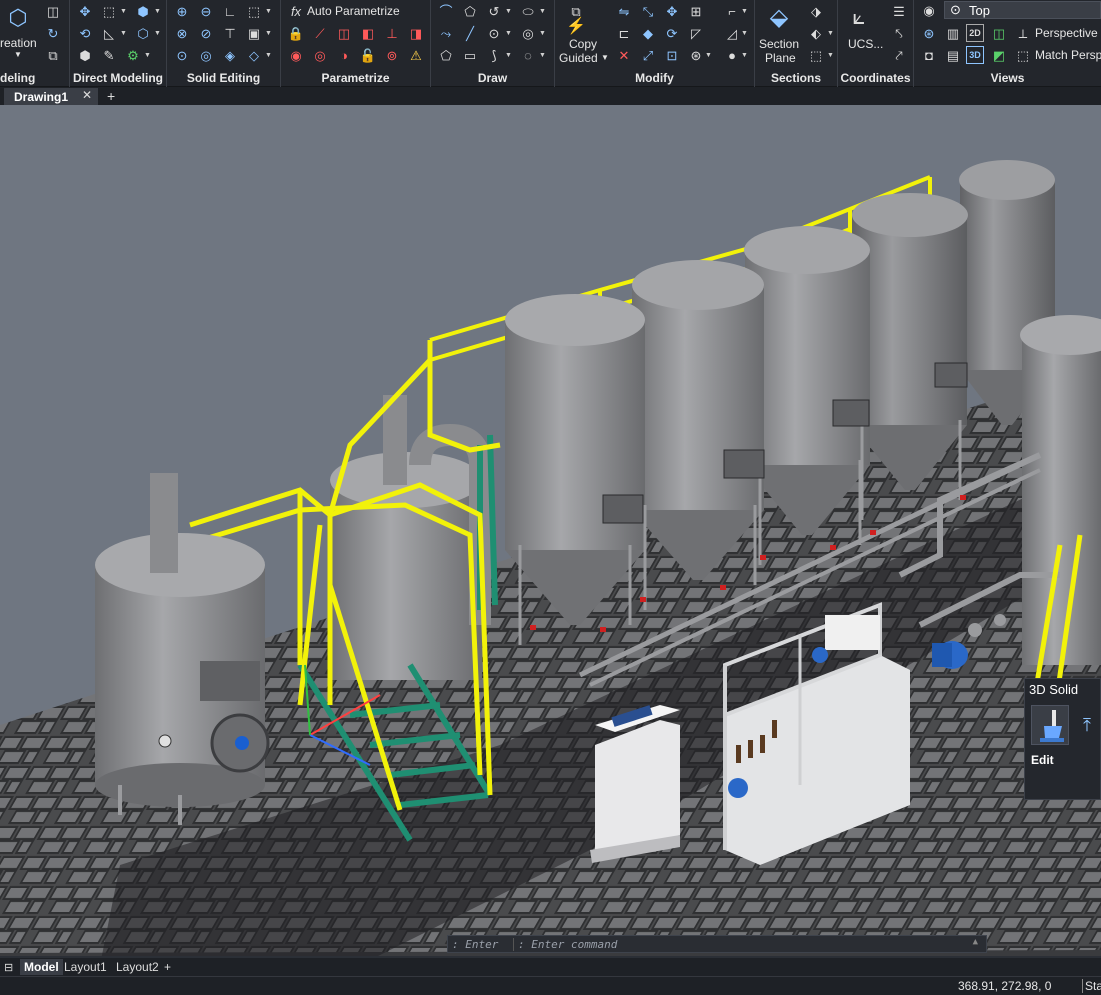 This screenshot has height=995, width=1101. What do you see at coordinates (1093, 986) in the screenshot?
I see `status-sta: Sta` at bounding box center [1093, 986].